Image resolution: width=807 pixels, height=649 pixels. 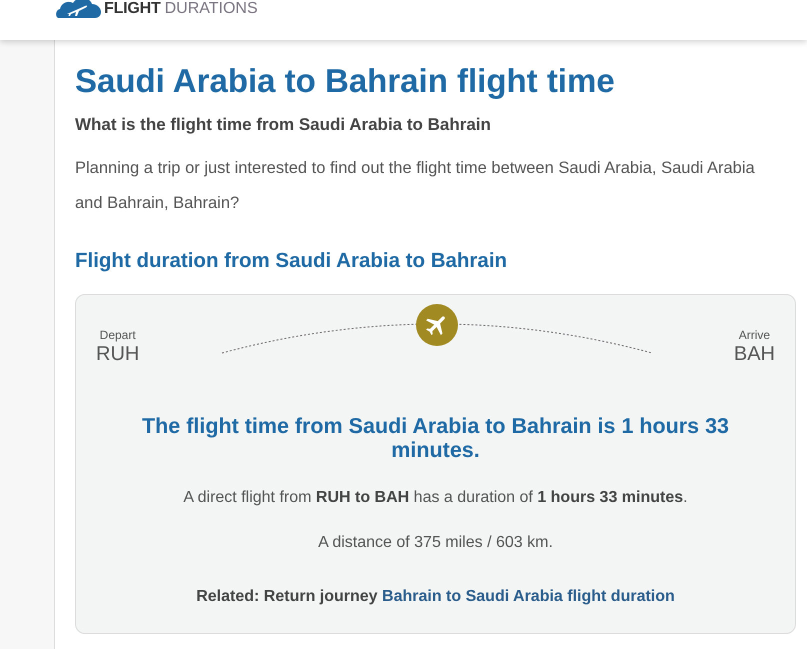 What do you see at coordinates (117, 335) in the screenshot?
I see `depart-label: Depart` at bounding box center [117, 335].